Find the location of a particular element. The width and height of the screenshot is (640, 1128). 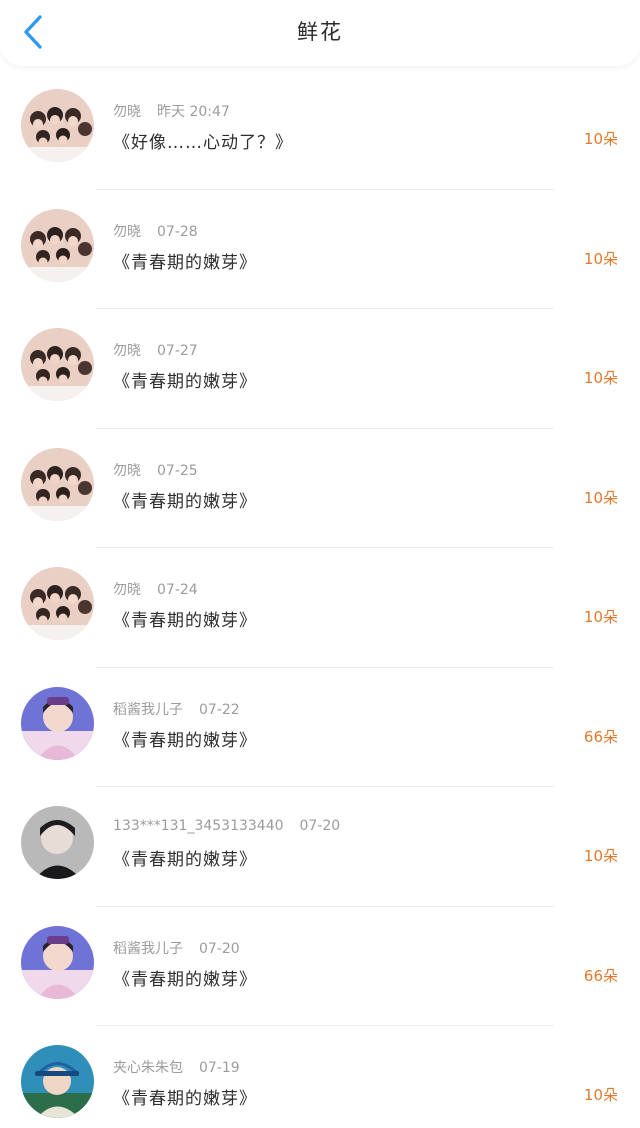

send-date: 07-25 is located at coordinates (177, 470).